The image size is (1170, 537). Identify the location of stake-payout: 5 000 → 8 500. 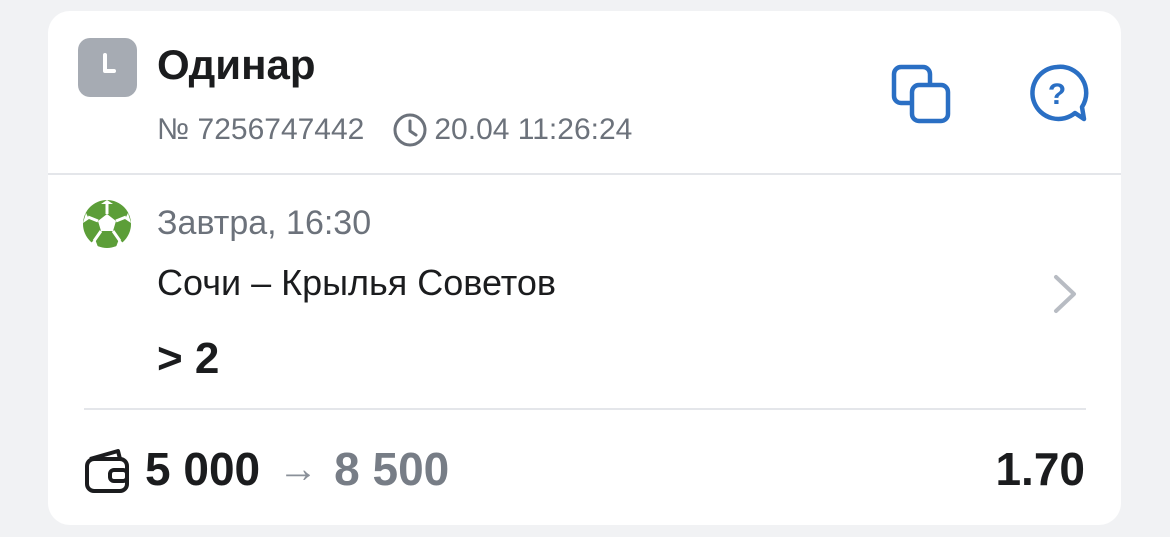
(297, 469).